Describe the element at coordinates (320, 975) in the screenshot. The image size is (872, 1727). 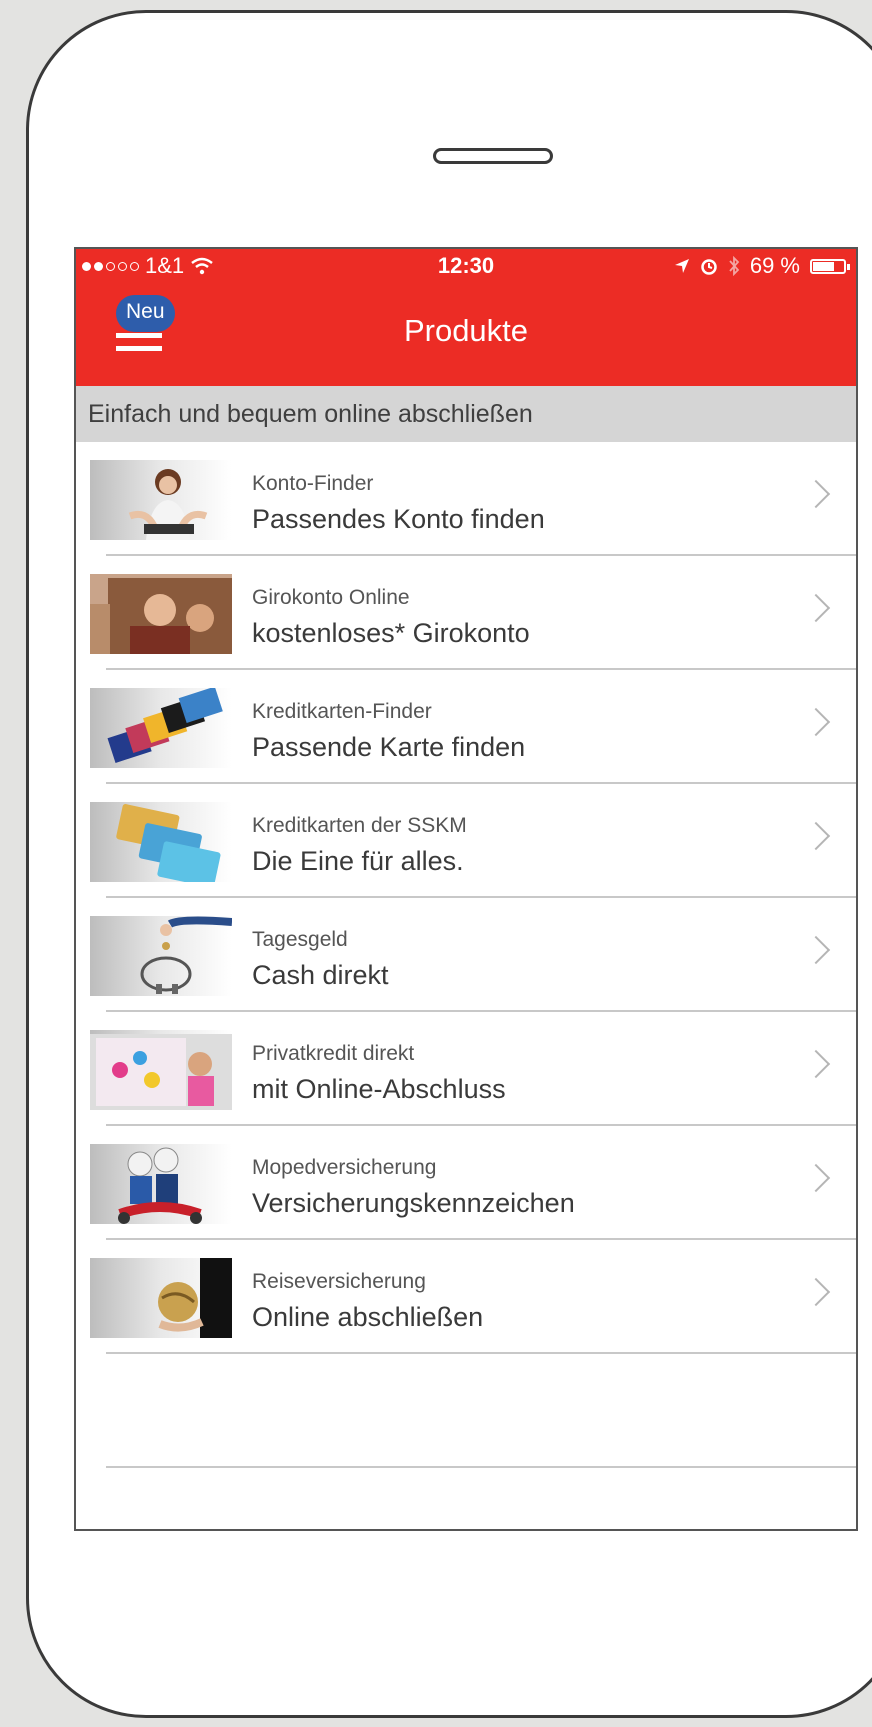
I see `item-title: Cash direkt` at that location.